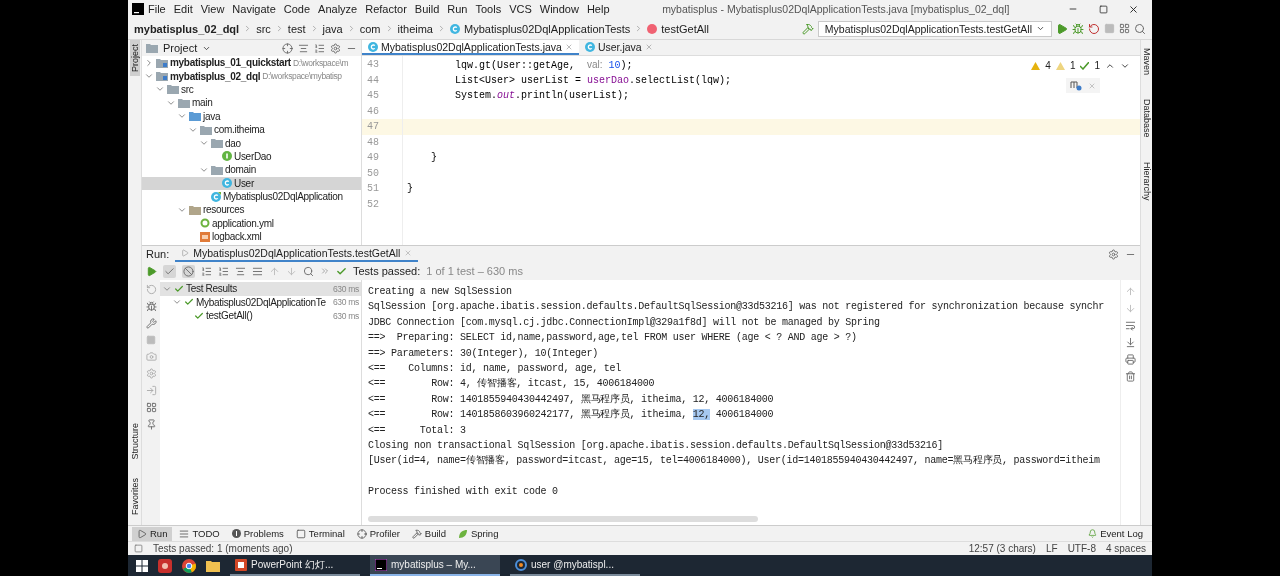 This screenshot has height=576, width=1280. What do you see at coordinates (685, 28) in the screenshot?
I see `breadcrumb: testGetAll` at bounding box center [685, 28].